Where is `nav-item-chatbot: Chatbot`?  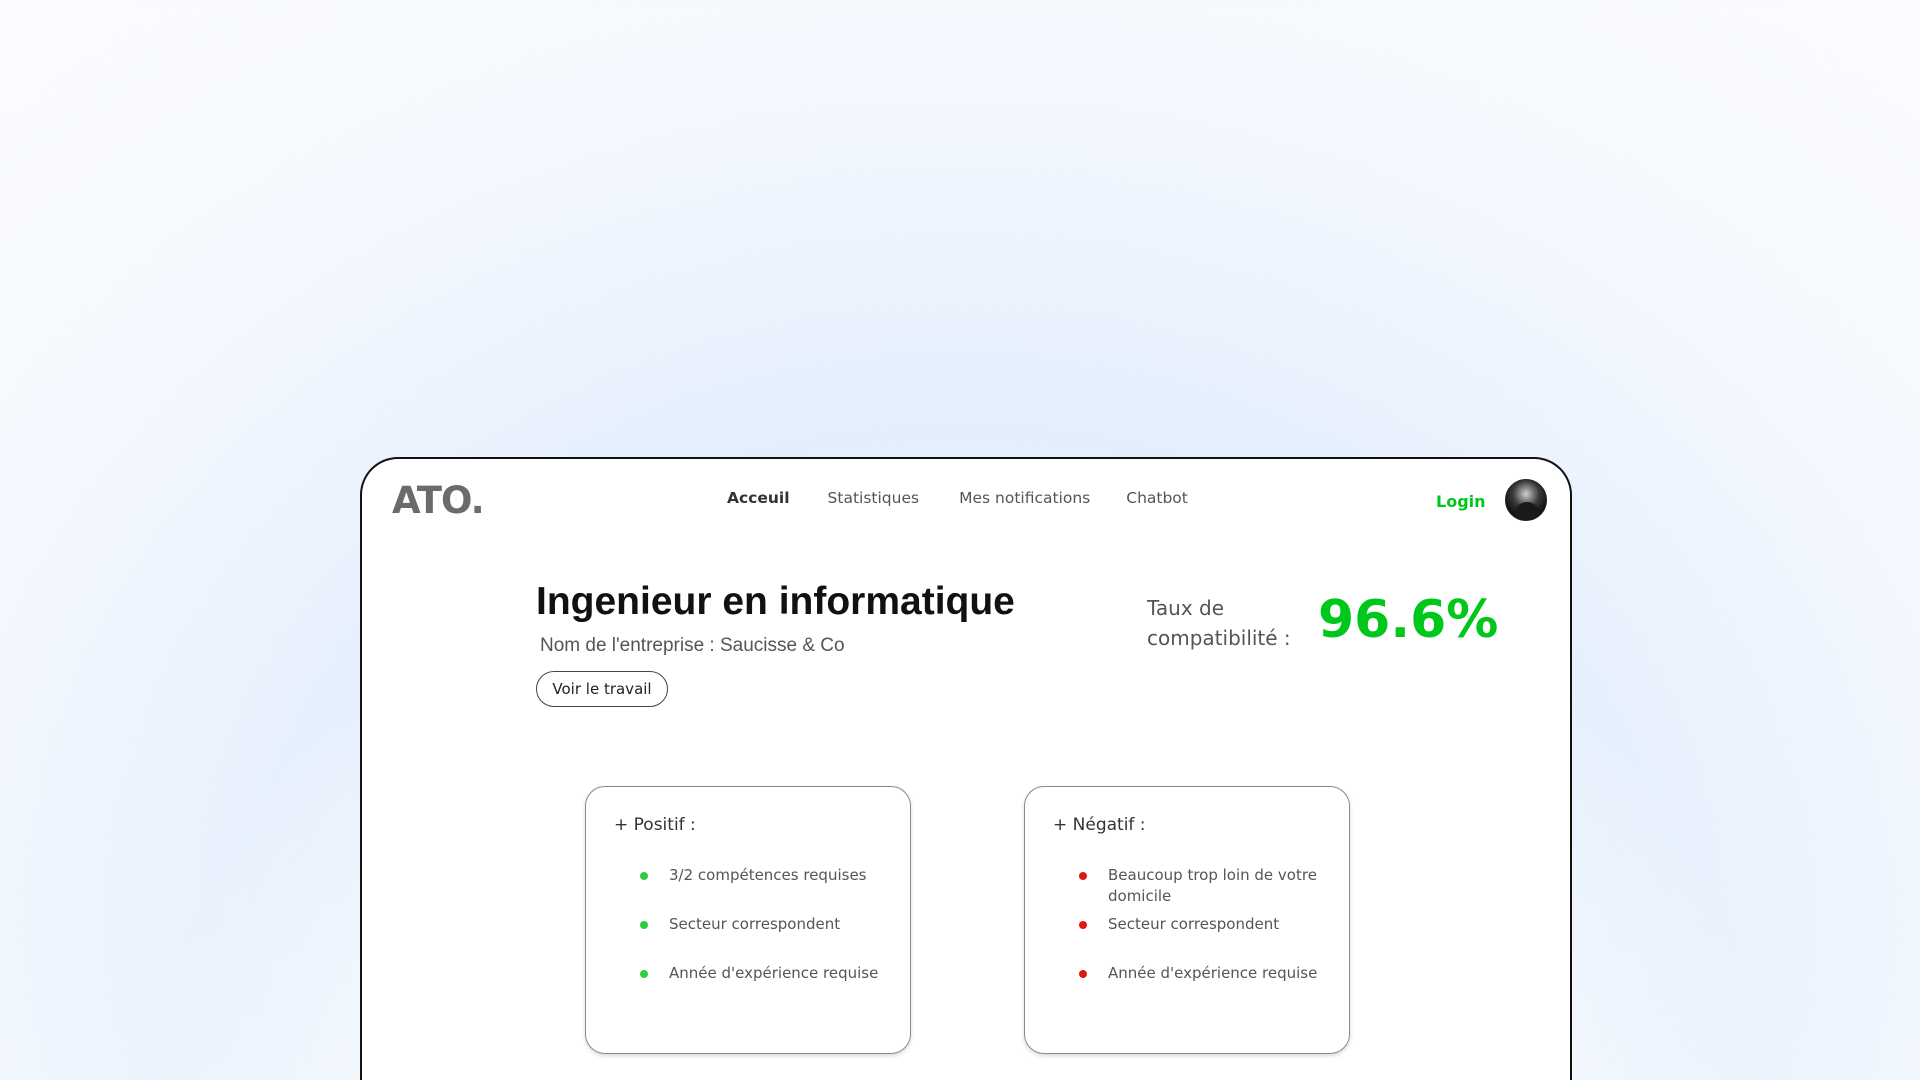 nav-item-chatbot: Chatbot is located at coordinates (1157, 498).